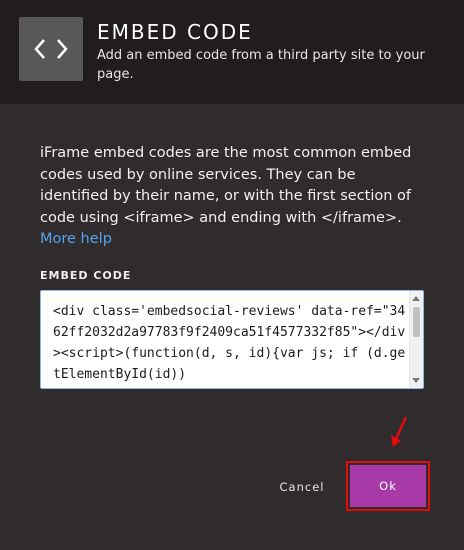 The width and height of the screenshot is (464, 550). I want to click on ok-button: Ok, so click(388, 486).